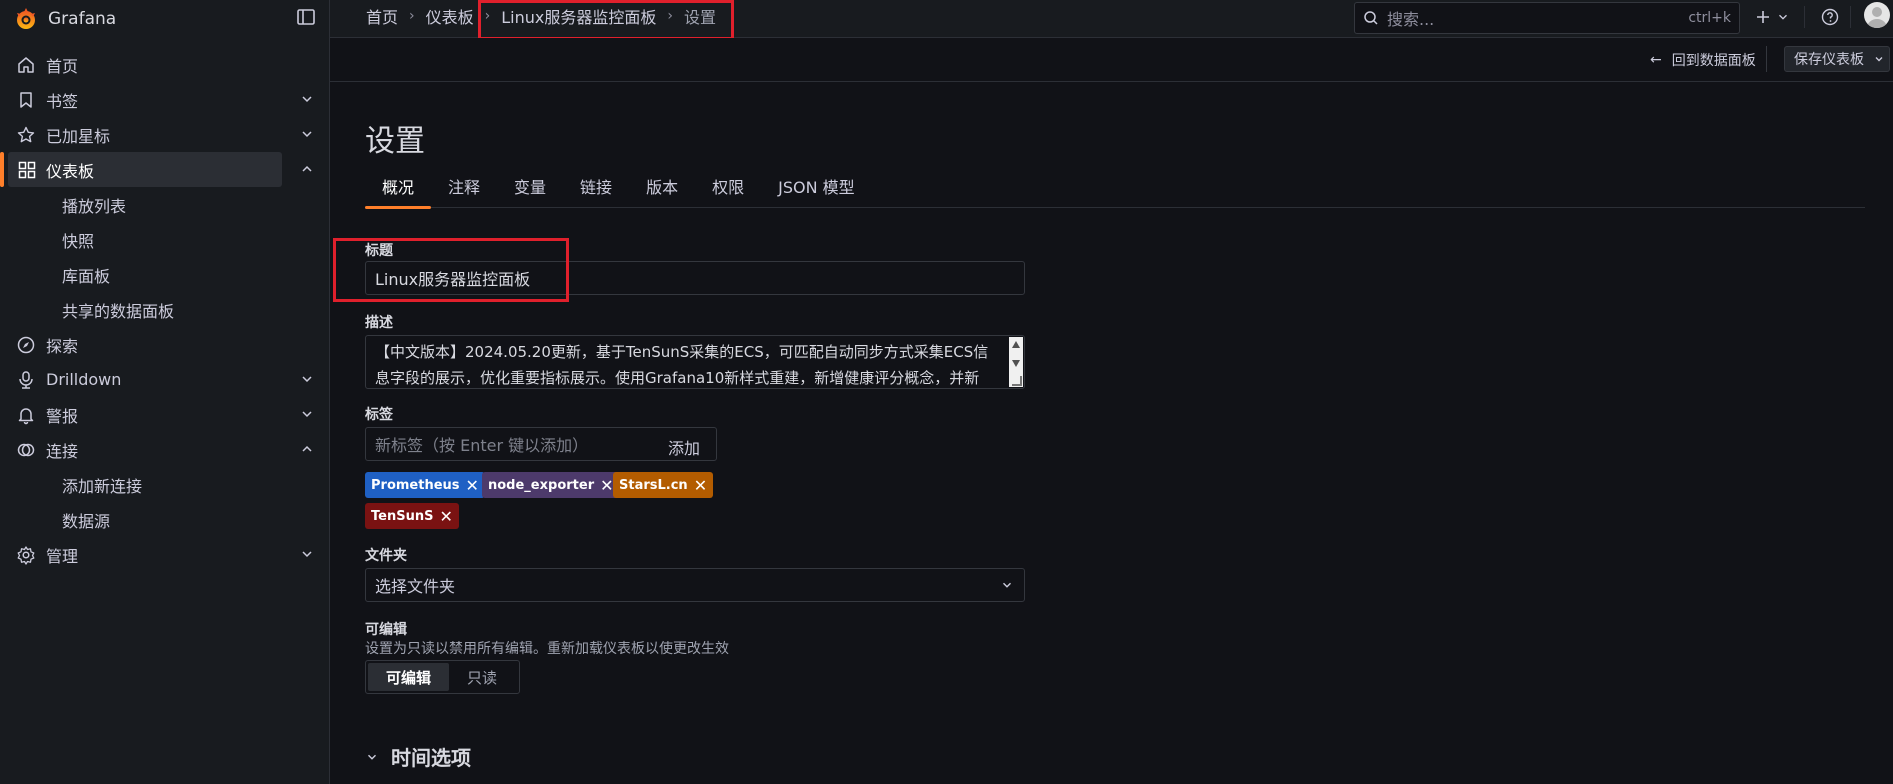  Describe the element at coordinates (165, 519) in the screenshot. I see `sidebar-item-data-sources: 数据源` at that location.